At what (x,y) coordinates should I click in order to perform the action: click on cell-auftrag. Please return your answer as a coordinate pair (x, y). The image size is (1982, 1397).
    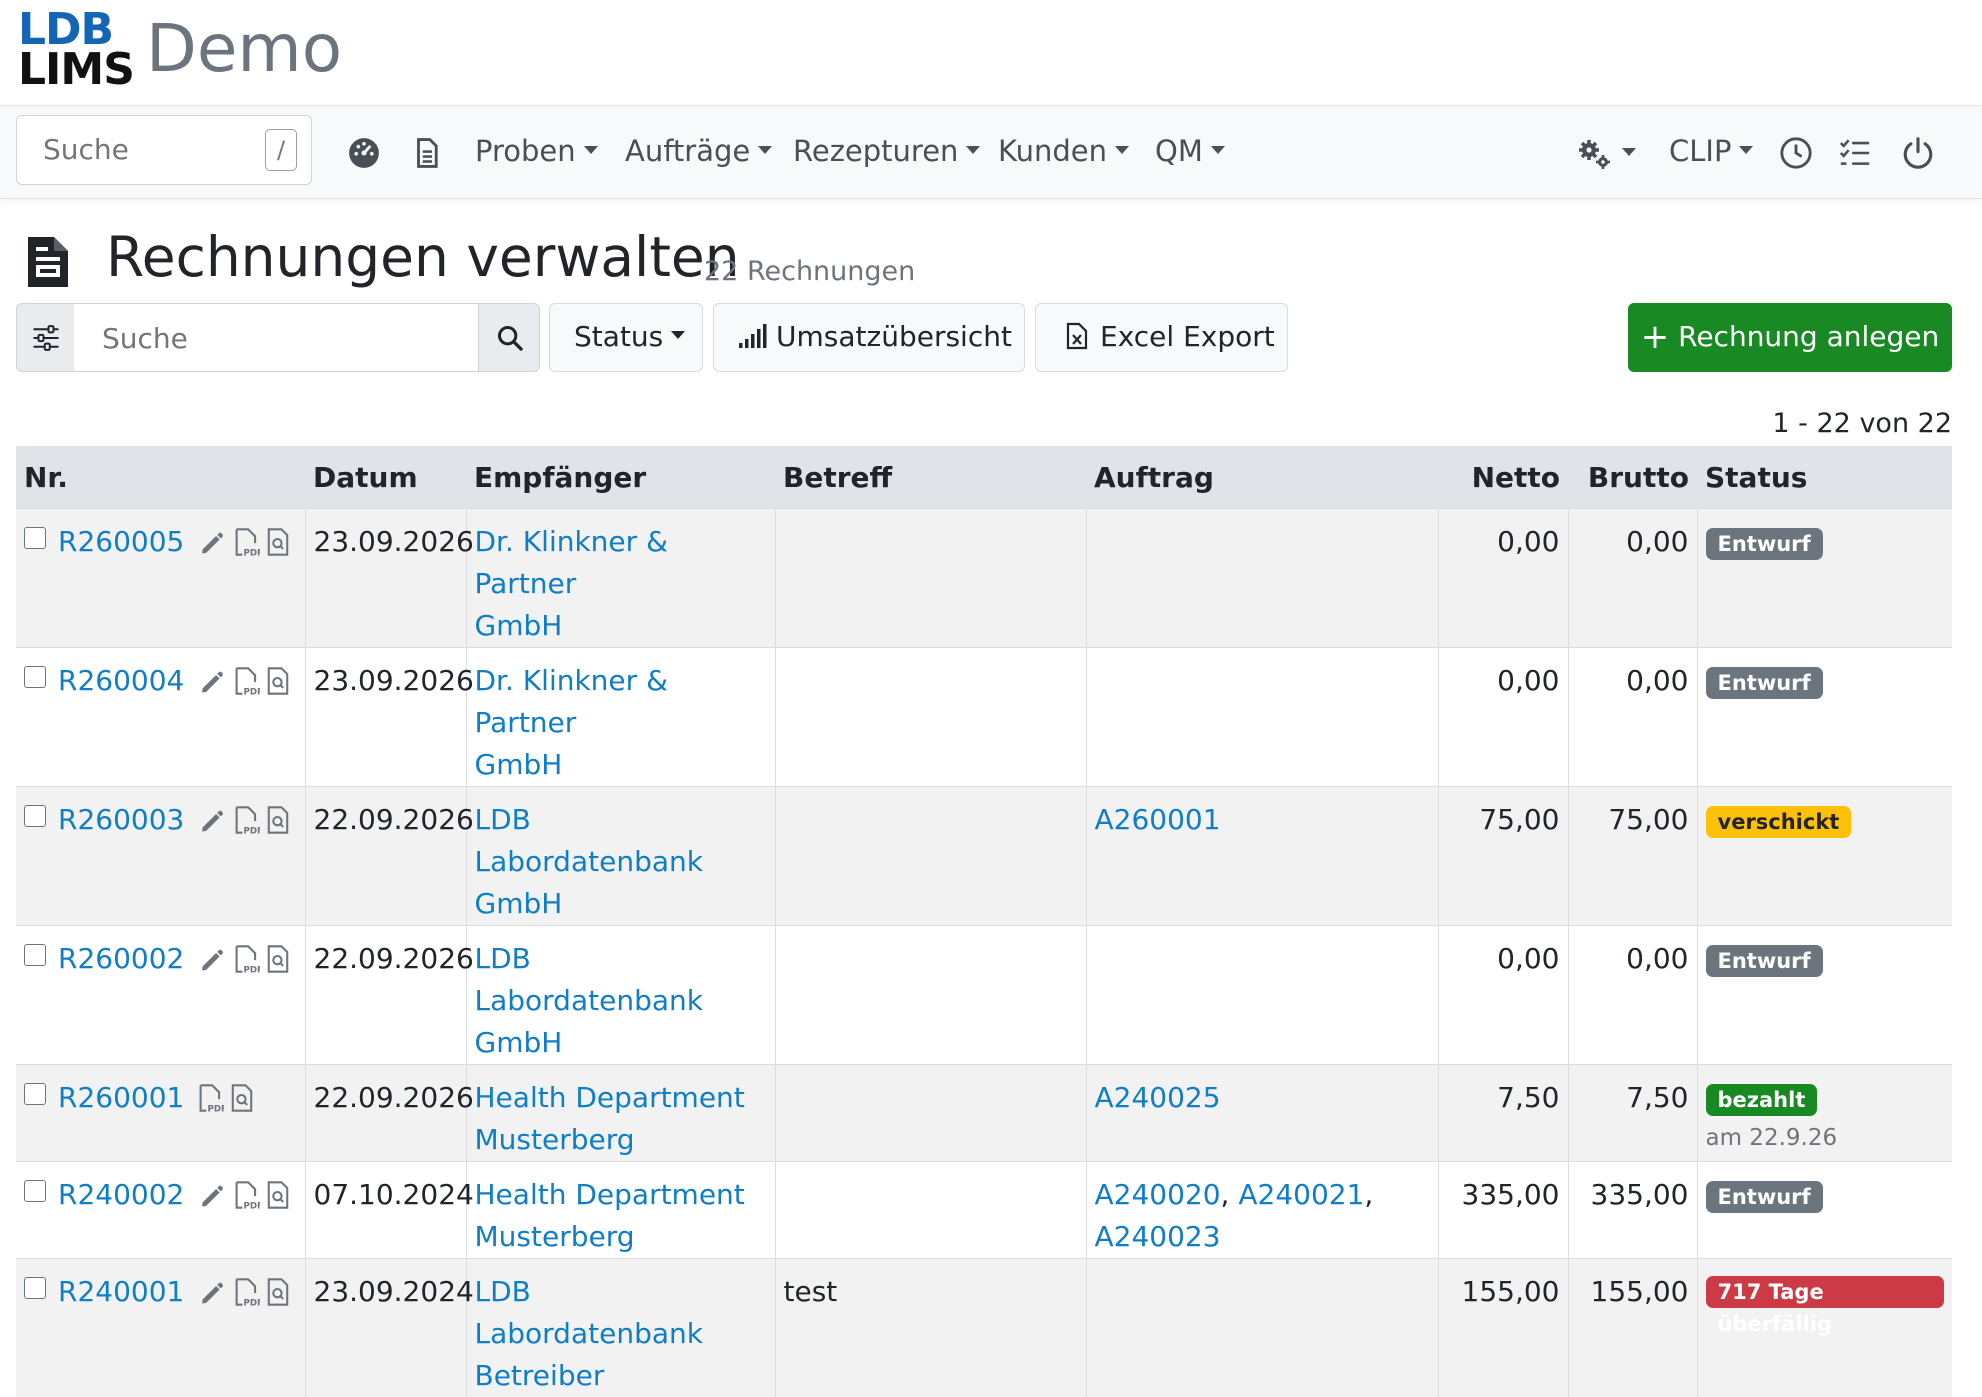
    Looking at the image, I should click on (1262, 717).